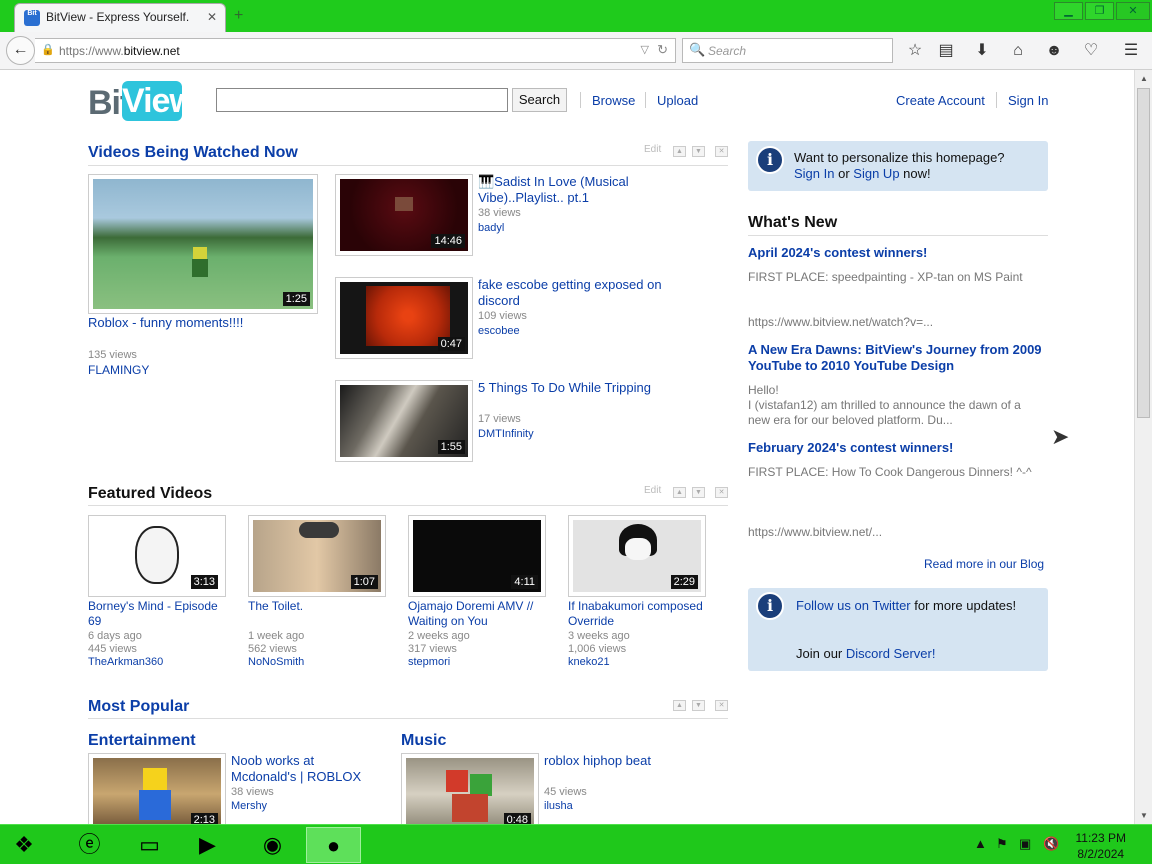 Image resolution: width=1152 pixels, height=864 pixels. I want to click on active-app-icon: ●, so click(333, 845).